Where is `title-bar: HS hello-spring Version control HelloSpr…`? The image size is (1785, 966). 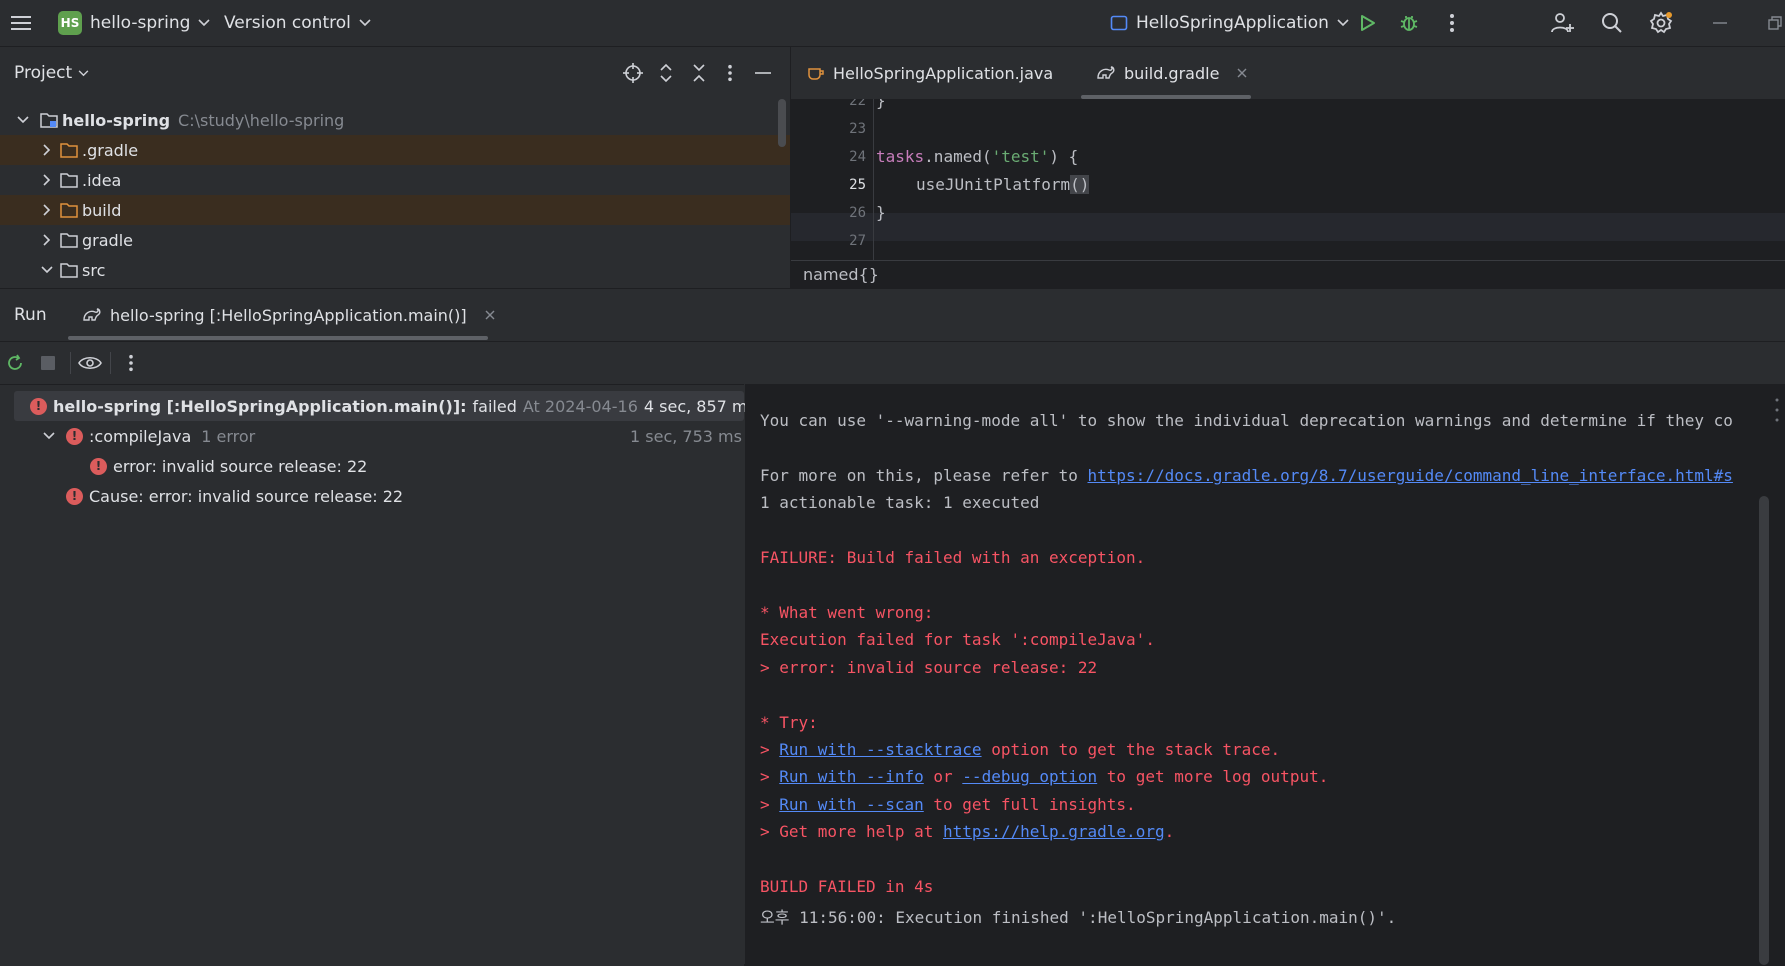
title-bar: HS hello-spring Version control HelloSpr… is located at coordinates (892, 23).